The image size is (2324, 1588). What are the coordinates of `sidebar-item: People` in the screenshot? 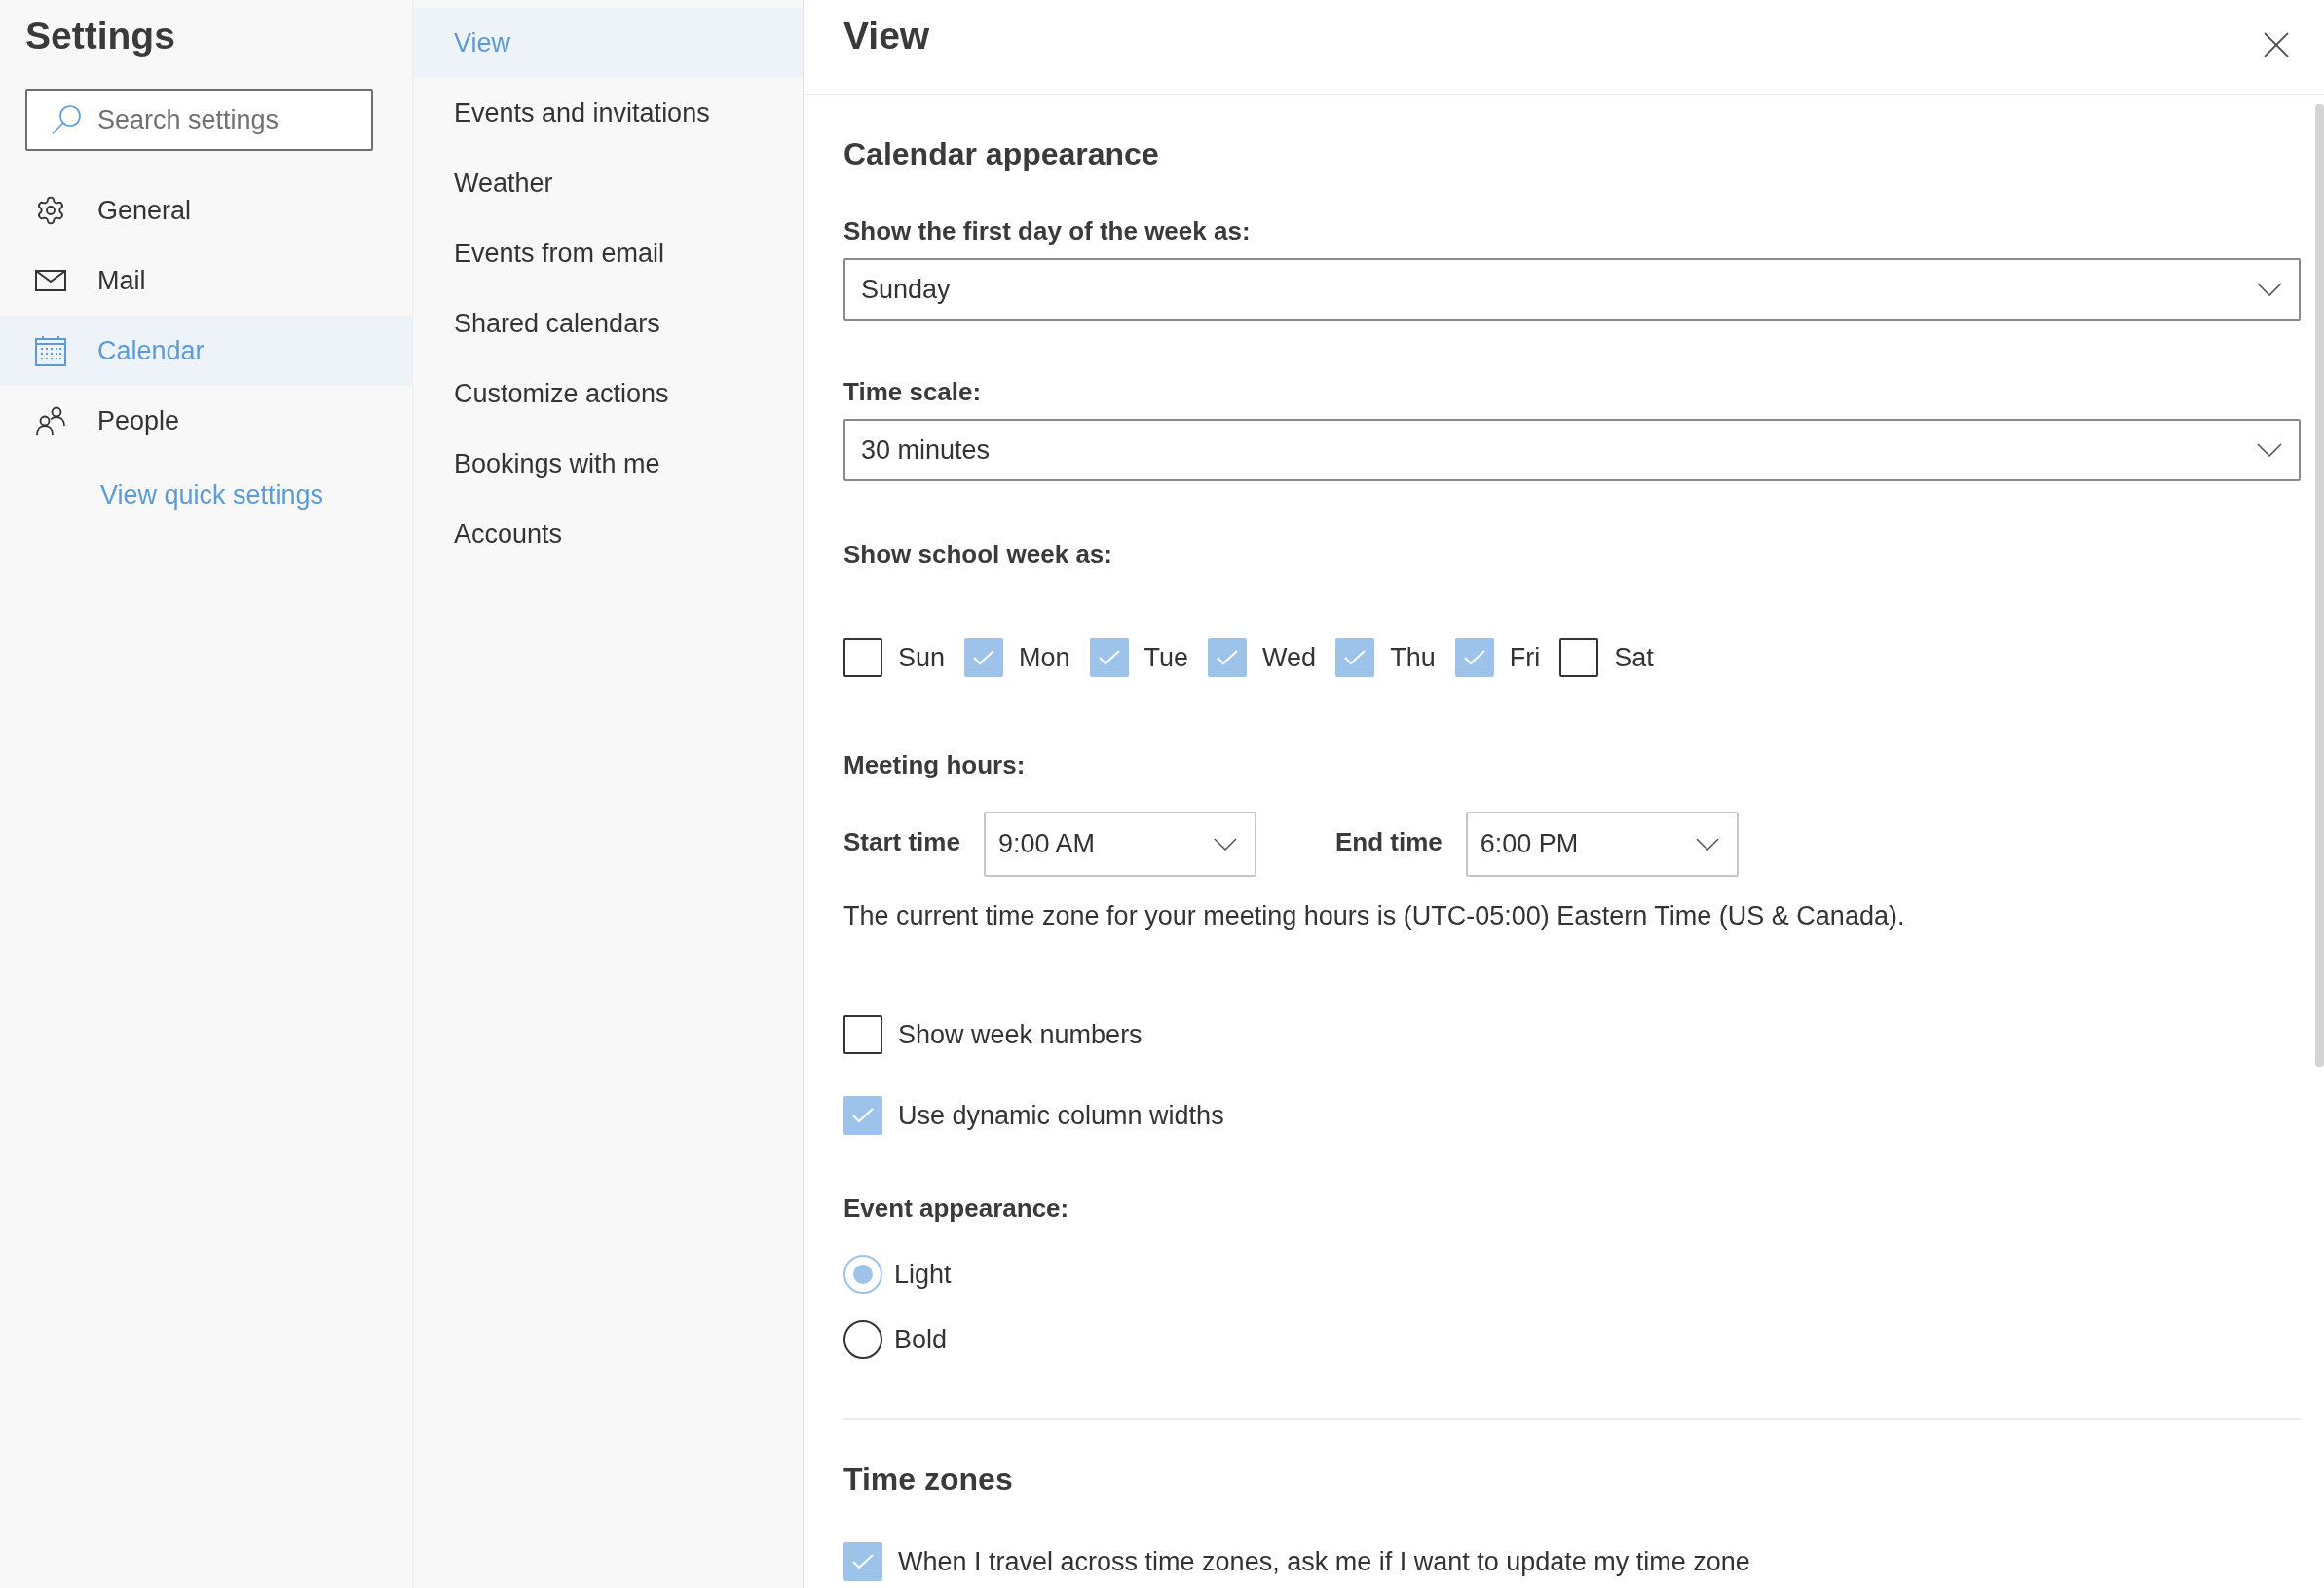 It's located at (206, 421).